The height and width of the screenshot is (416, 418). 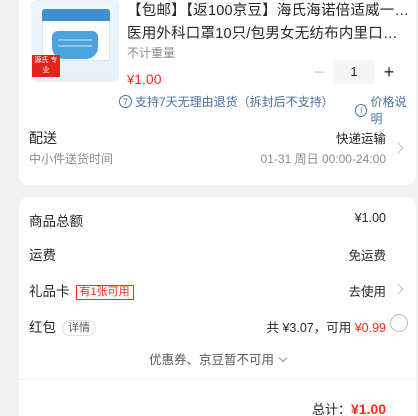 I want to click on thumb-stripe, so click(x=76, y=15).